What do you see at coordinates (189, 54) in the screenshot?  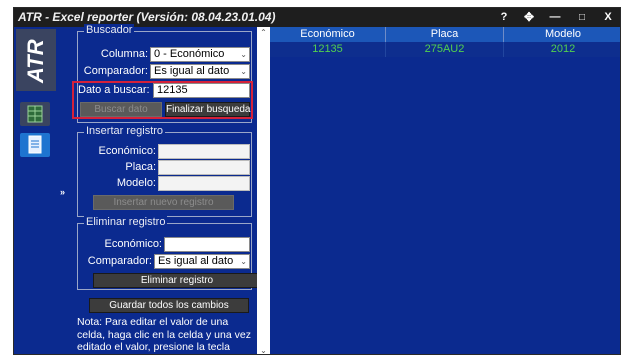 I see `columna-value: 0 - Económico` at bounding box center [189, 54].